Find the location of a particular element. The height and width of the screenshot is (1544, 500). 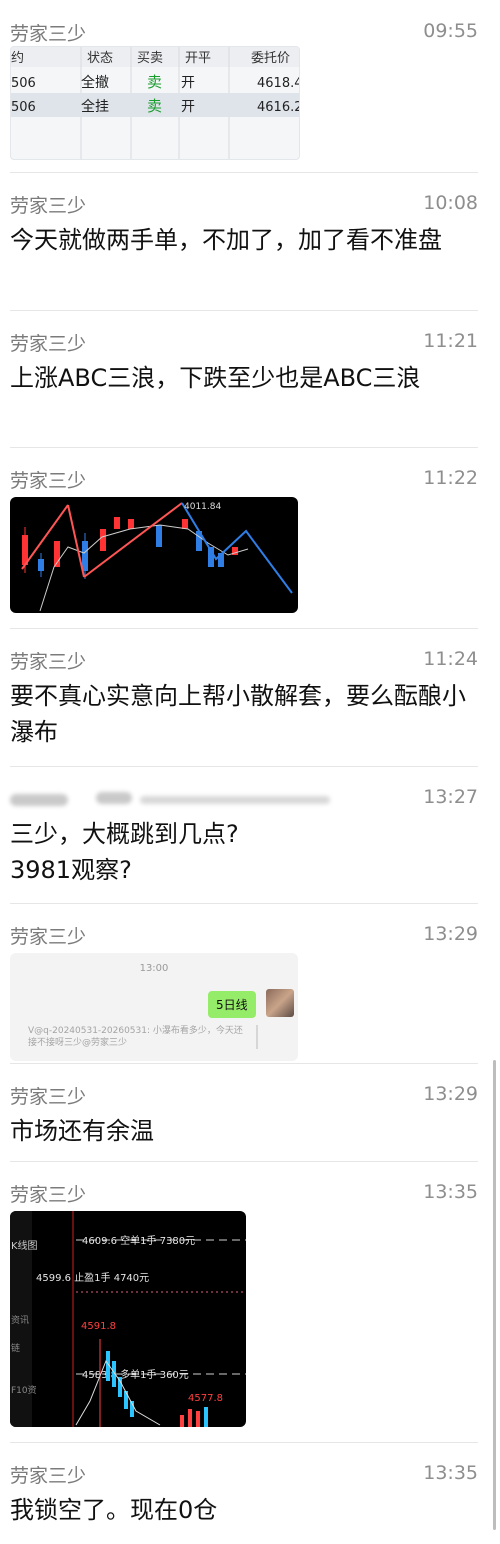

message-10: 劳家三少 13:35 我锁空了。现在0仓 is located at coordinates (239, 1493).